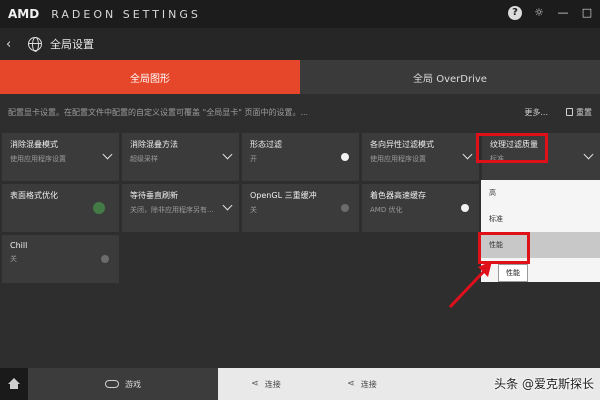  Describe the element at coordinates (19, 245) in the screenshot. I see `tile-label: Chill` at that location.